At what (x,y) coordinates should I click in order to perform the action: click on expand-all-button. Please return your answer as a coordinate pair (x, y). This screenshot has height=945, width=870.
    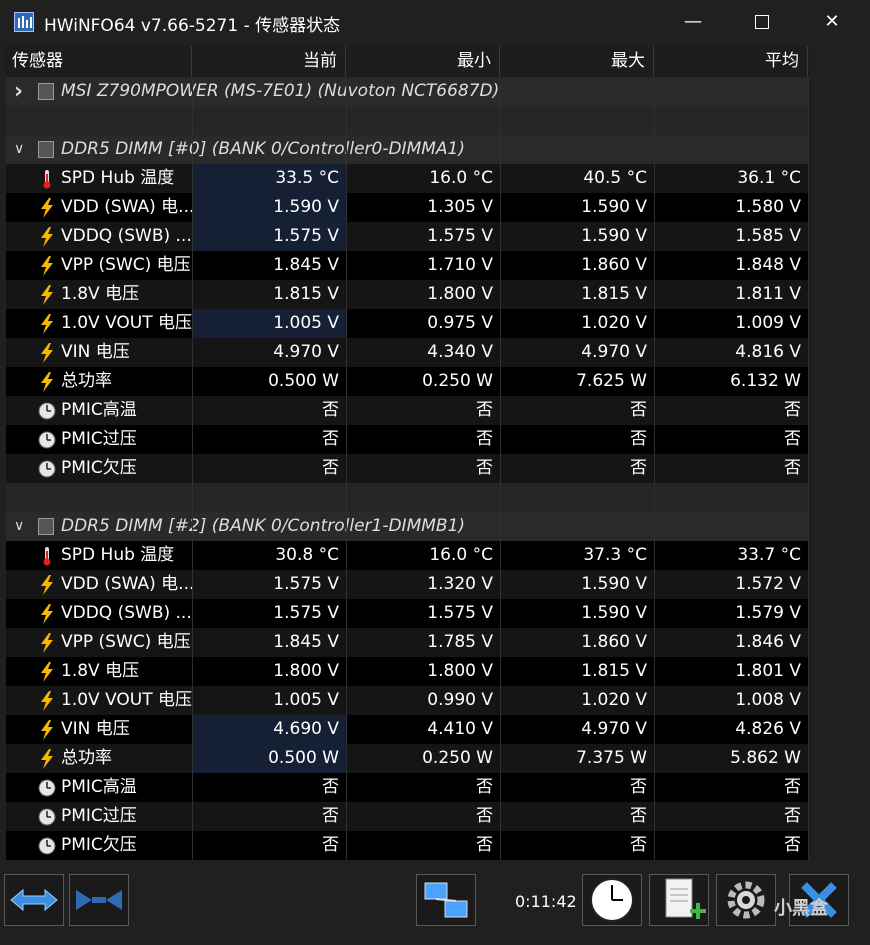
    Looking at the image, I should click on (34, 900).